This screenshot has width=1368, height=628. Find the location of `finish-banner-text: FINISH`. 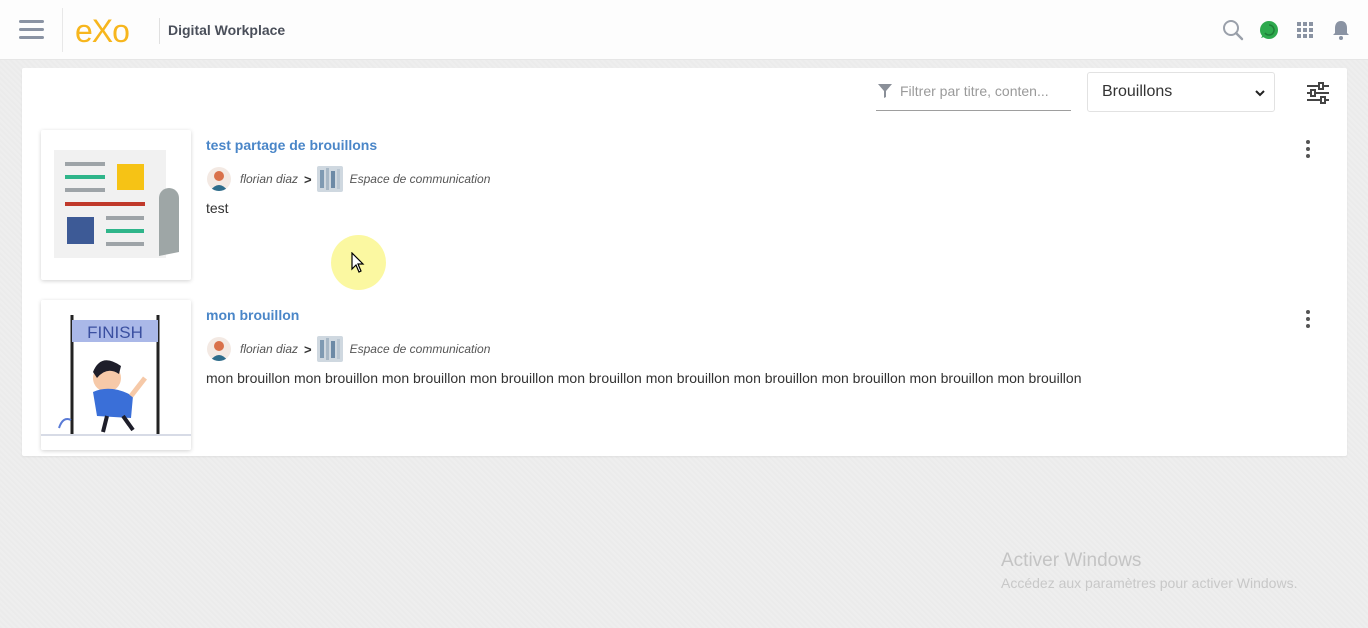

finish-banner-text: FINISH is located at coordinates (115, 332).